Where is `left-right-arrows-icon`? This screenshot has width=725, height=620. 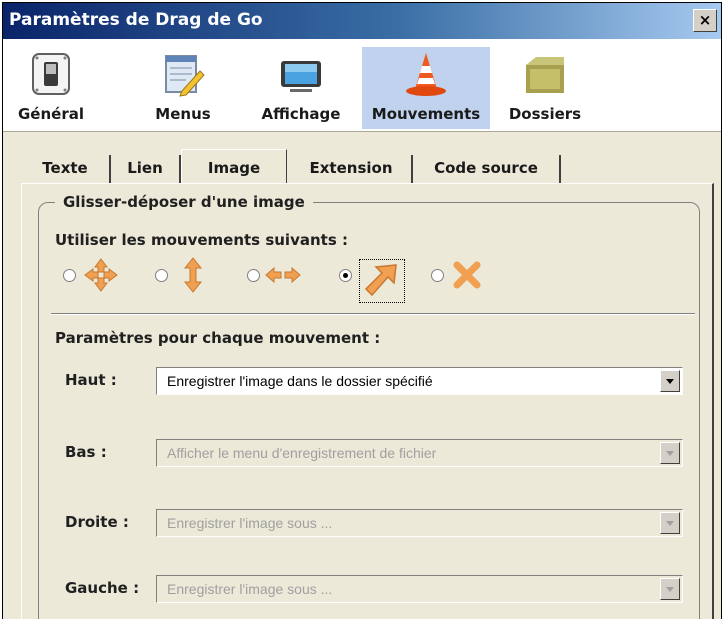
left-right-arrows-icon is located at coordinates (283, 275).